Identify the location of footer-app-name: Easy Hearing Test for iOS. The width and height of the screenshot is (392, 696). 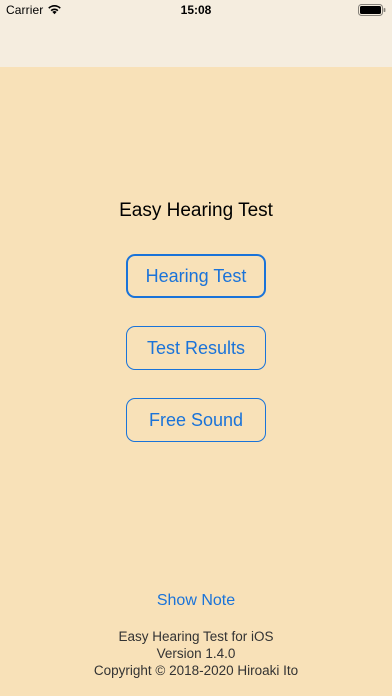
(196, 636).